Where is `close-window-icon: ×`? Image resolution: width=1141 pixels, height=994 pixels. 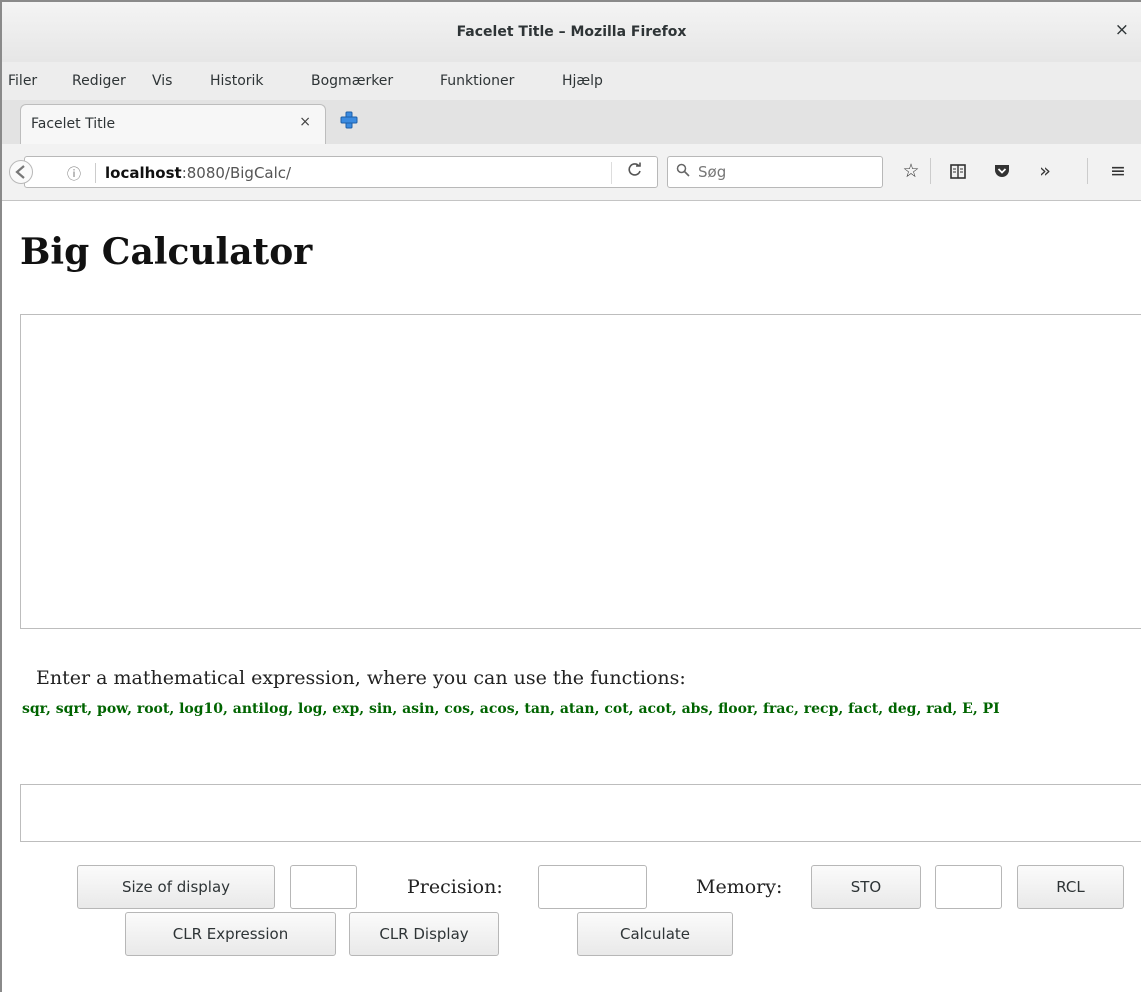
close-window-icon: × is located at coordinates (1122, 30).